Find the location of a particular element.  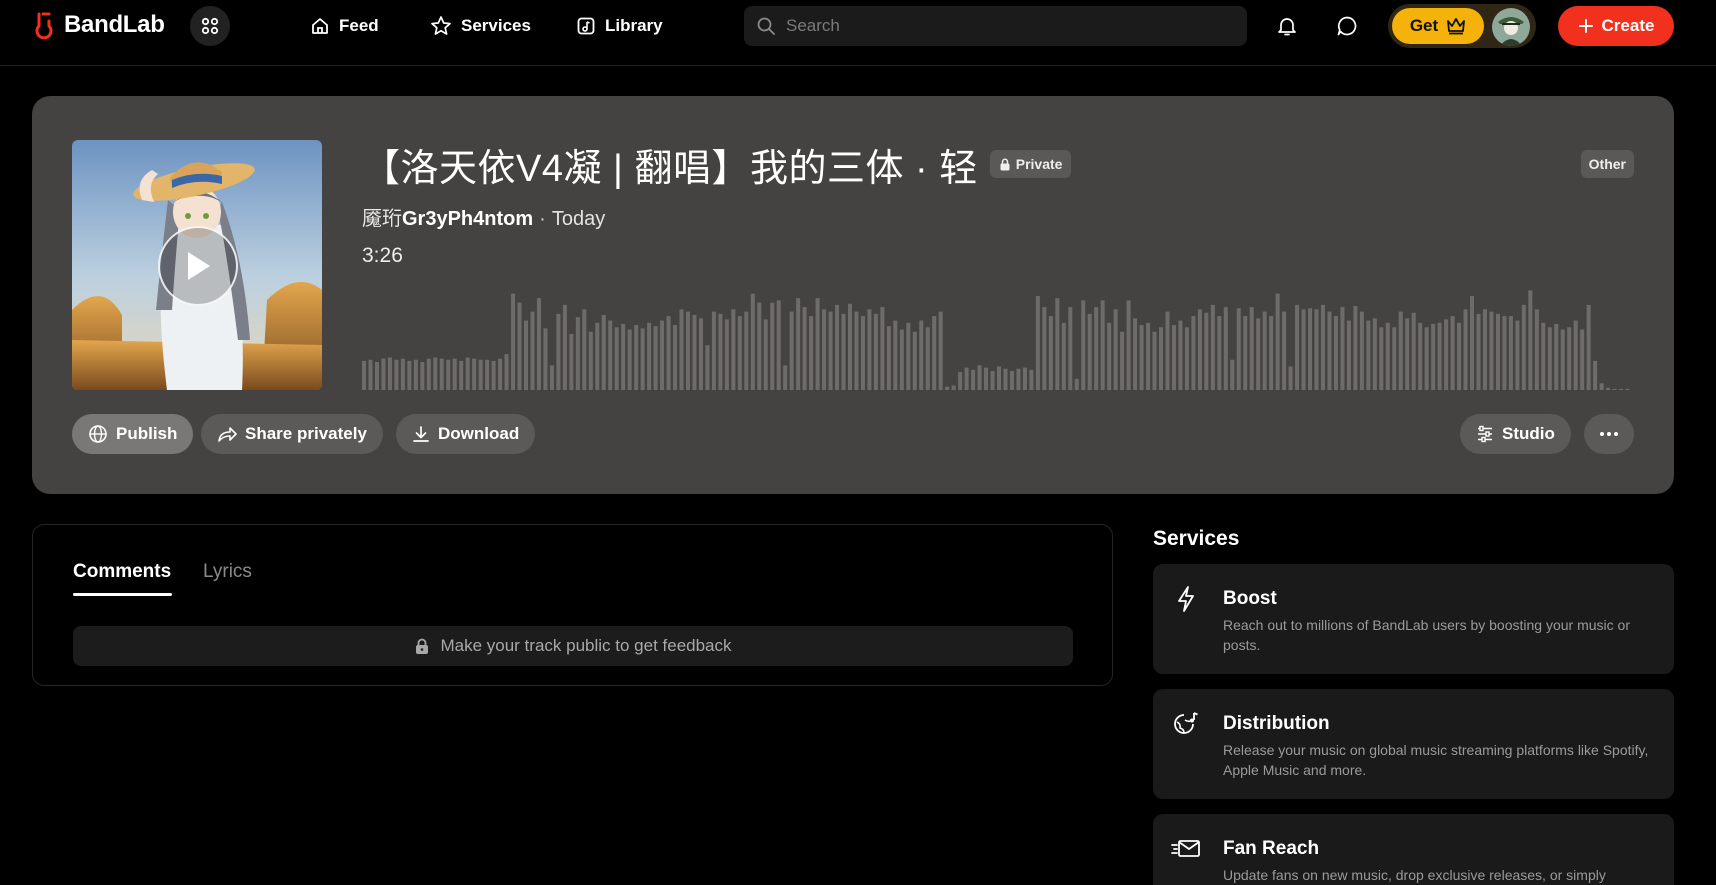

bandlab-logo-icon is located at coordinates (44, 25).